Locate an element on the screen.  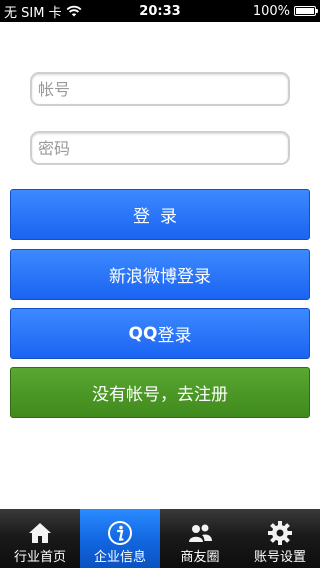
account-input is located at coordinates (160, 89).